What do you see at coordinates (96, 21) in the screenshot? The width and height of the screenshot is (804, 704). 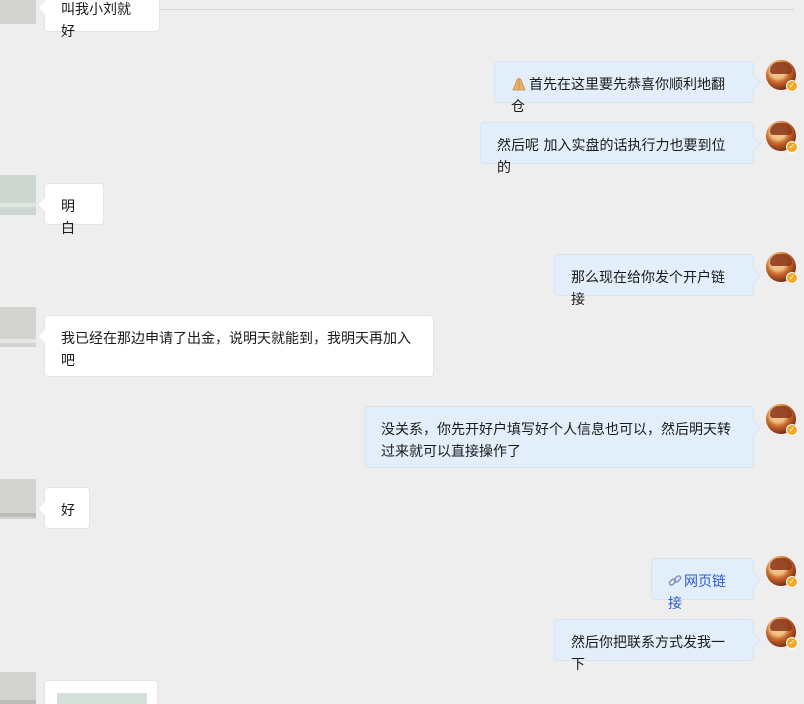 I see `message-text: 叫我小刘就好` at bounding box center [96, 21].